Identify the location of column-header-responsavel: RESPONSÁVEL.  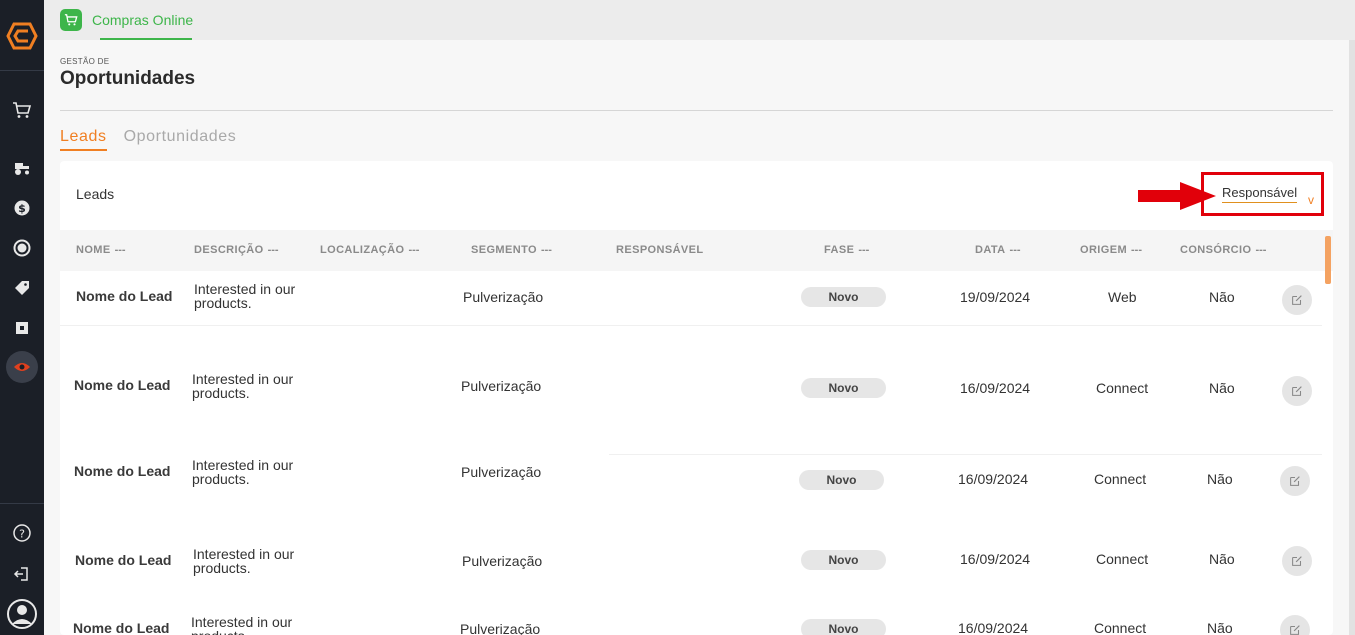
(660, 250).